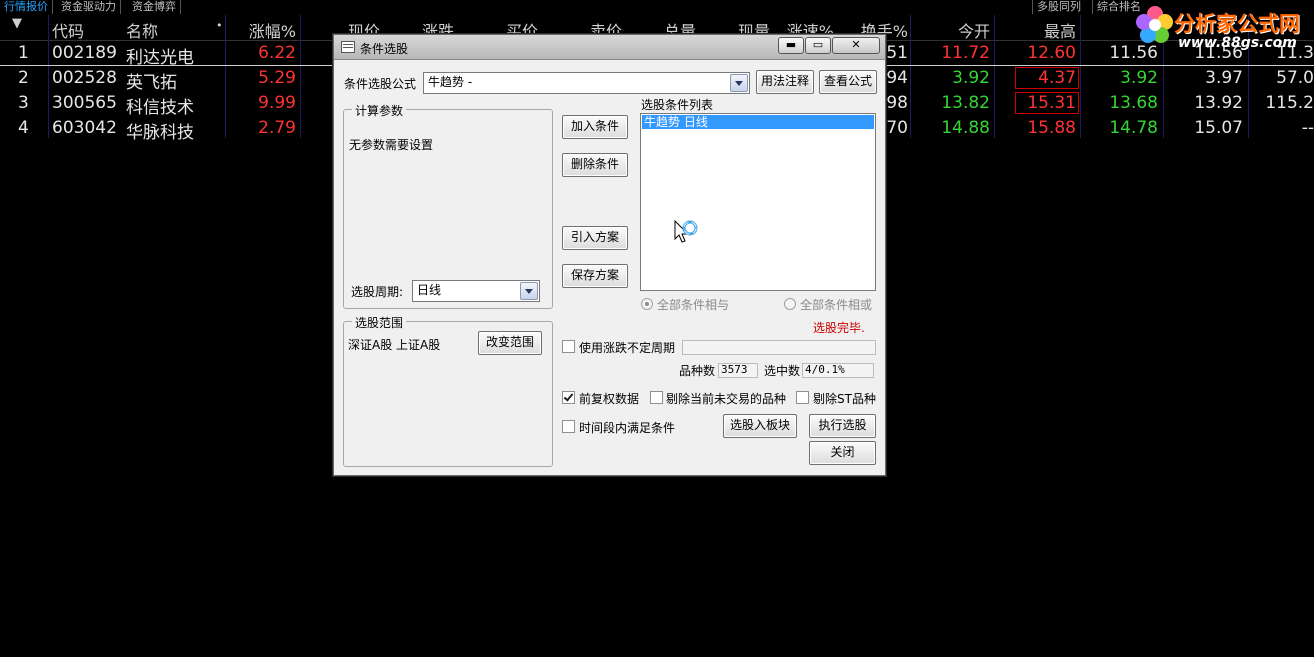 Image resolution: width=1314 pixels, height=657 pixels. What do you see at coordinates (89, 7) in the screenshot?
I see `tab-fund-driver: 资金驱动力` at bounding box center [89, 7].